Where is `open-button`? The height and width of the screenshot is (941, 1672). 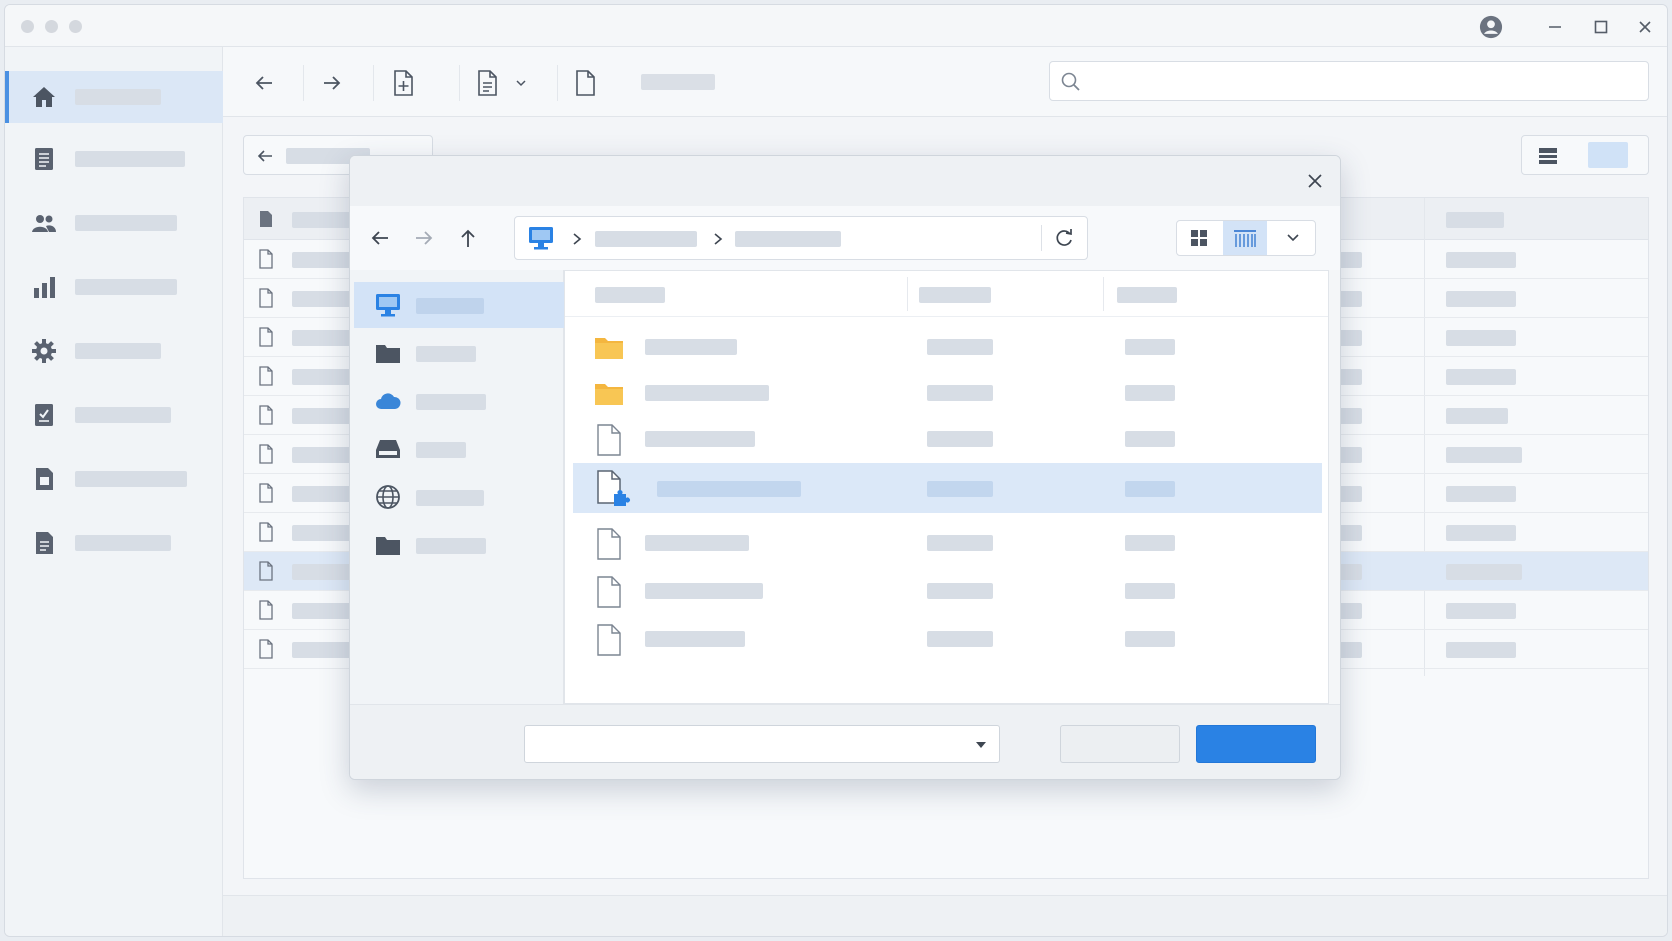 open-button is located at coordinates (1256, 744).